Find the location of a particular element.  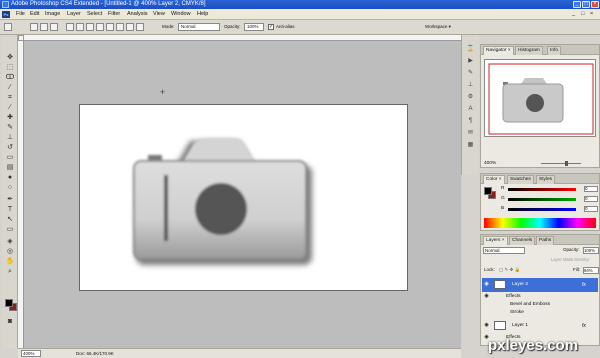

clone-source-panel-icon: ⊥ is located at coordinates (470, 85).